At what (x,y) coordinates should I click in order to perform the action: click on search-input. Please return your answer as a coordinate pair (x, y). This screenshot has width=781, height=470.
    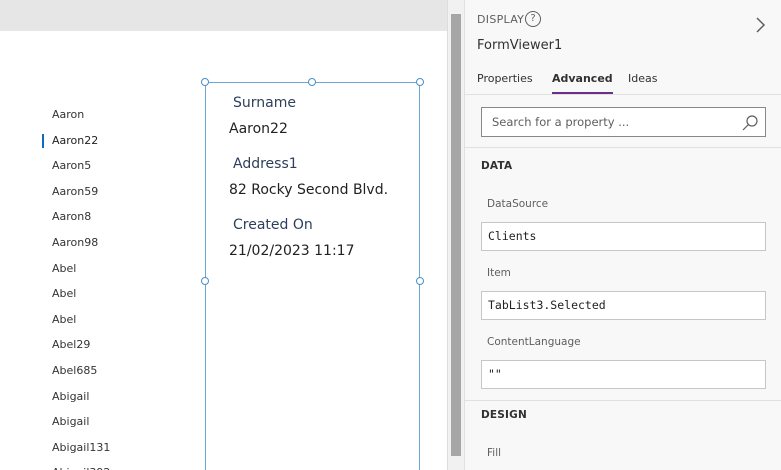
    Looking at the image, I should click on (607, 122).